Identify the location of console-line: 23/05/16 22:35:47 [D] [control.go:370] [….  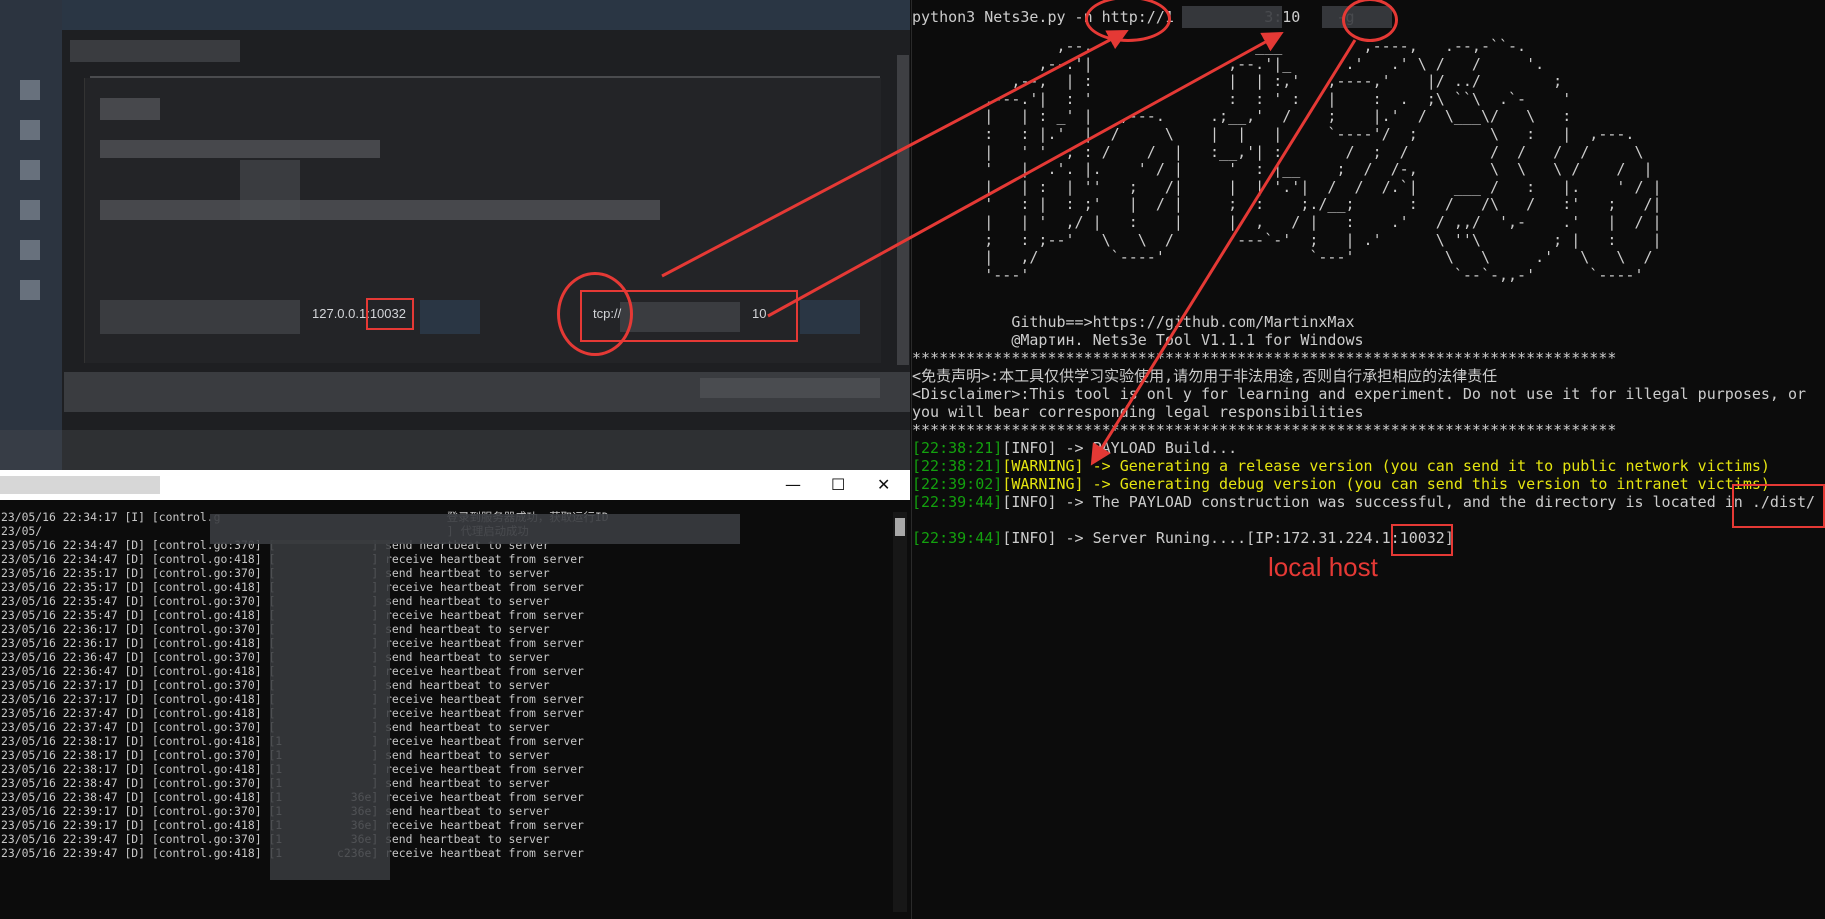
(275, 601).